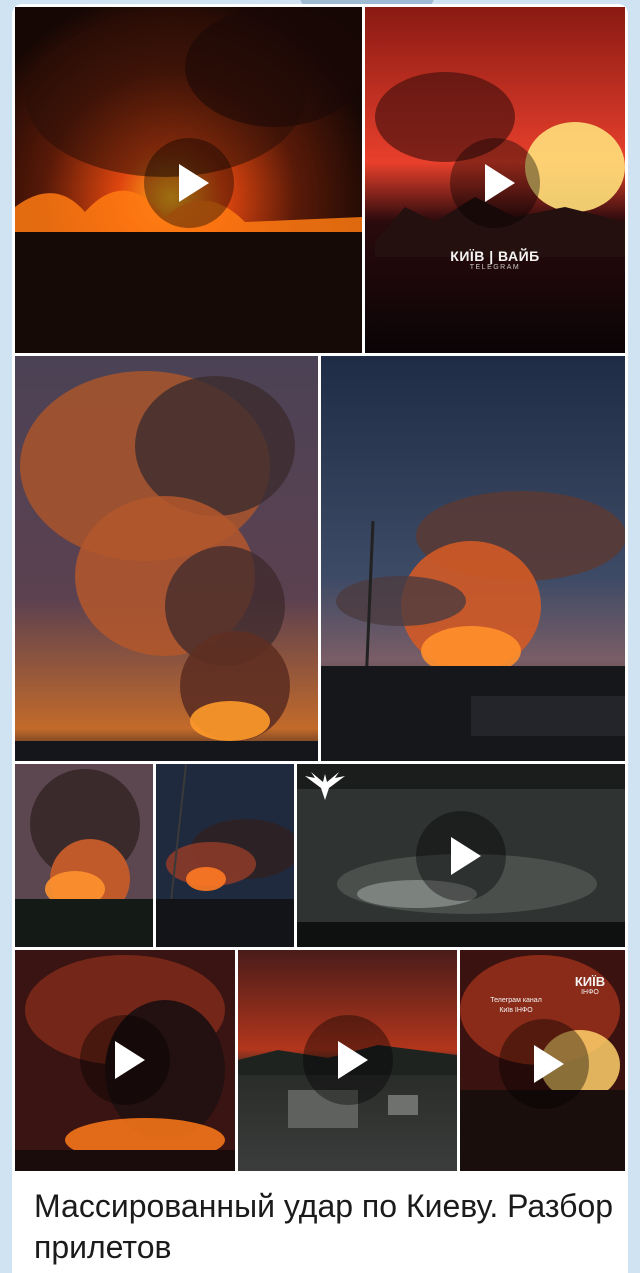 Image resolution: width=640 pixels, height=1273 pixels. What do you see at coordinates (590, 985) in the screenshot?
I see `channel-logo: КИЇВ ІНФО` at bounding box center [590, 985].